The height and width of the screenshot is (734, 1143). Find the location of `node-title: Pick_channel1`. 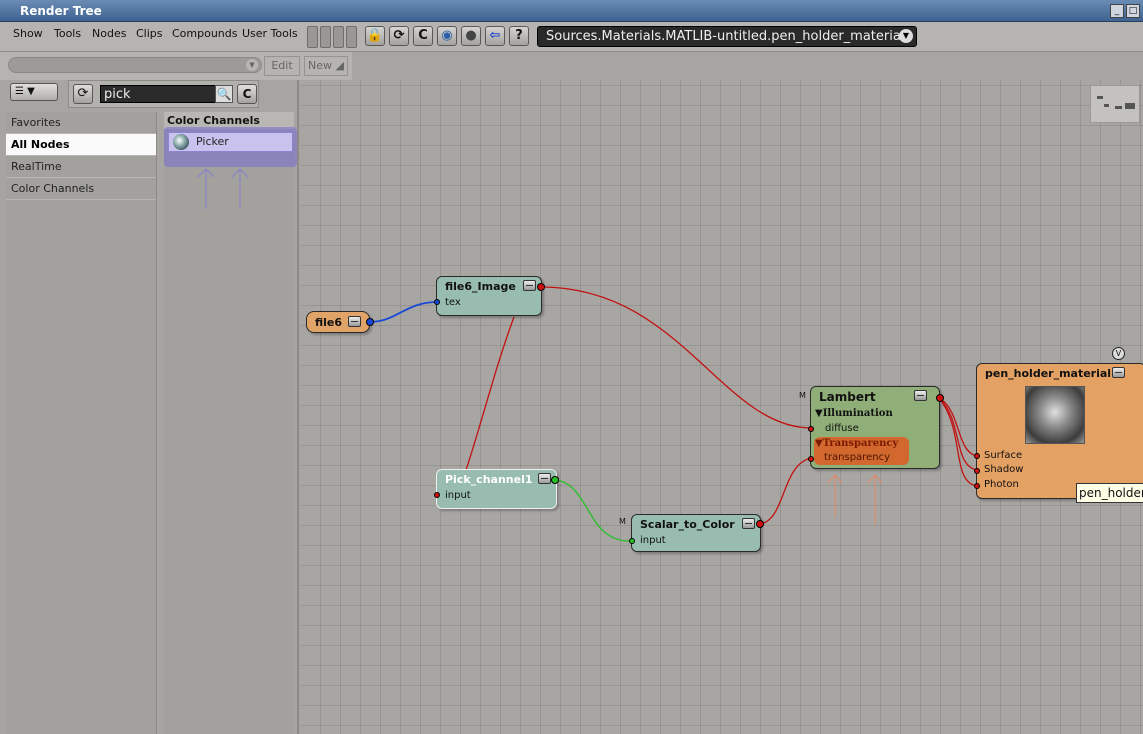

node-title: Pick_channel1 is located at coordinates (489, 479).